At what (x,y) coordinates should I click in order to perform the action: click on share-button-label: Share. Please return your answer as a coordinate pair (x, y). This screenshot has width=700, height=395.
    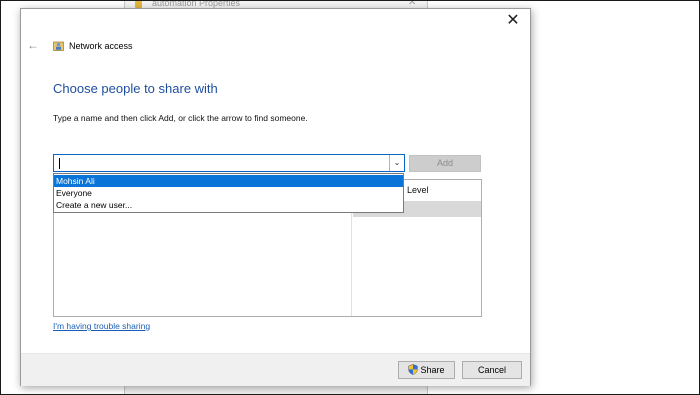
    Looking at the image, I should click on (432, 370).